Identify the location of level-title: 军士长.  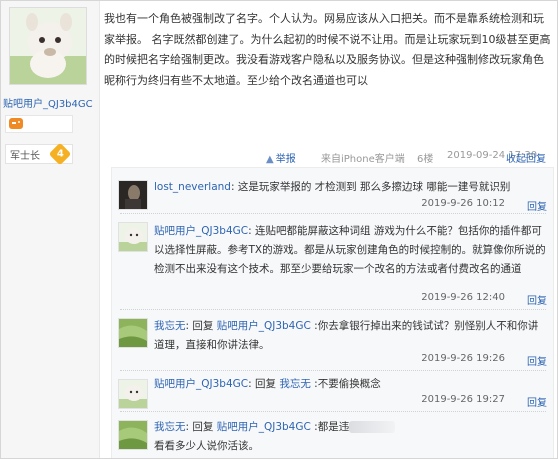
(25, 156).